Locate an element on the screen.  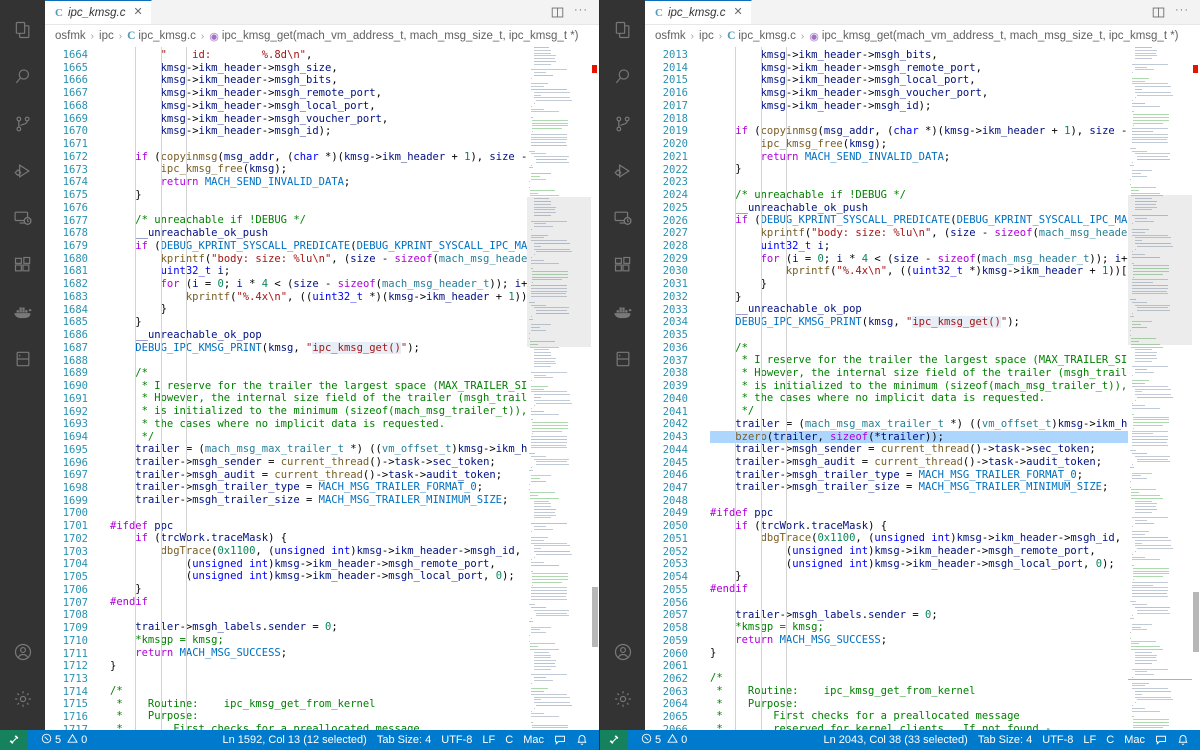
fold-gutter-right is located at coordinates (703, 388).